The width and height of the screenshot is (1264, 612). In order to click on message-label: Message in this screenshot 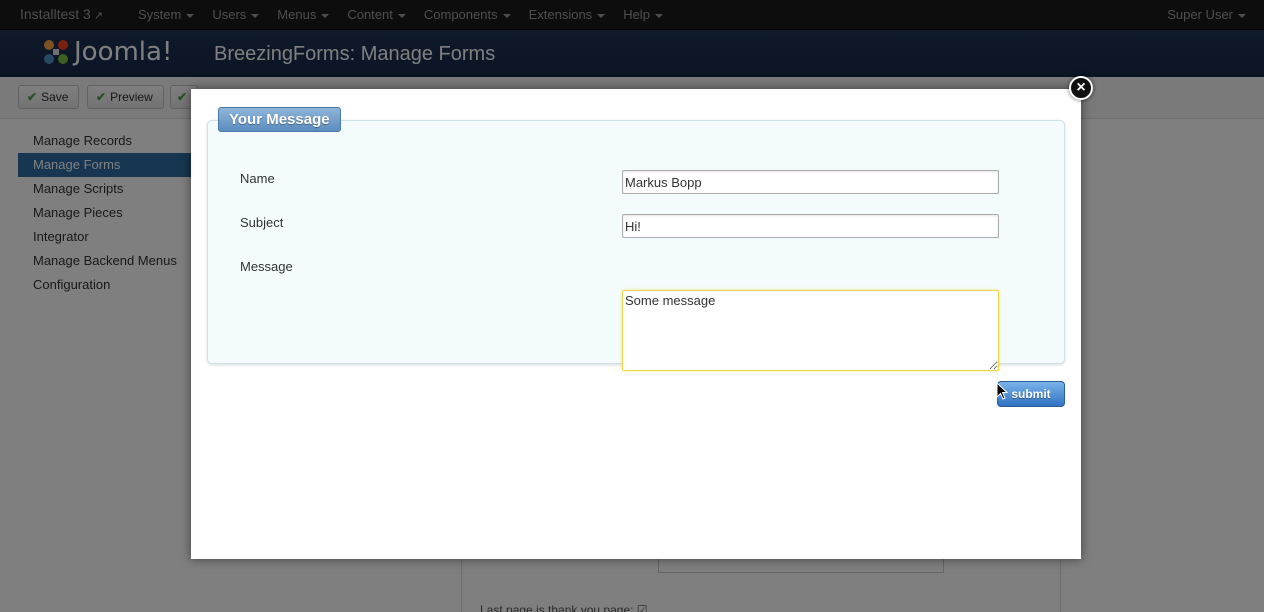, I will do `click(266, 266)`.